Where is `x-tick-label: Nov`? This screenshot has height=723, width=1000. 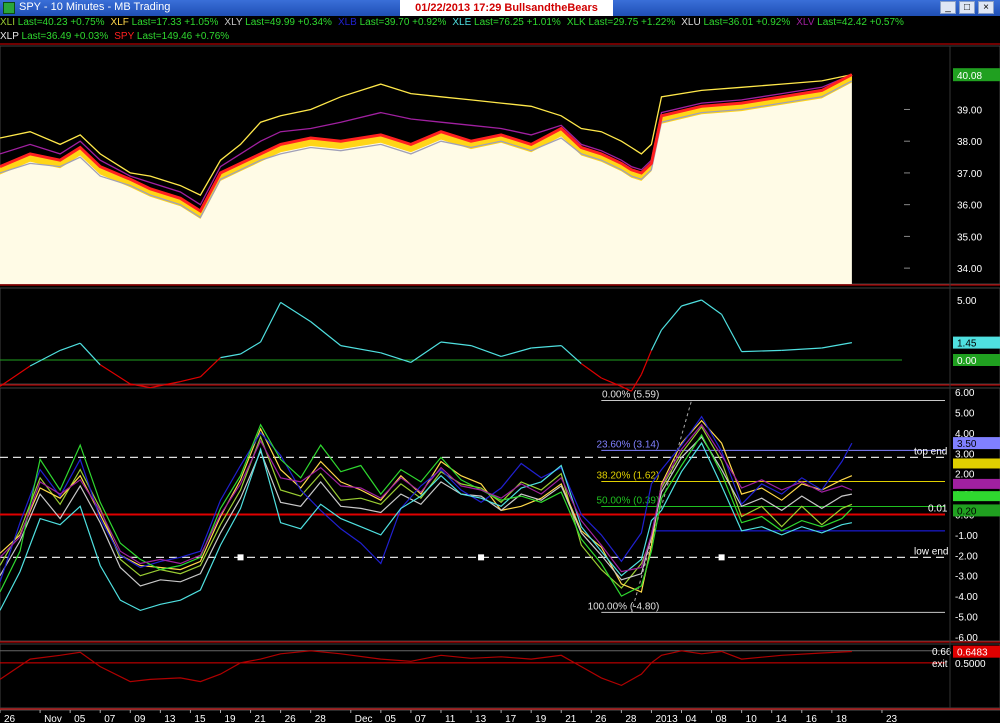 x-tick-label: Nov is located at coordinates (53, 718).